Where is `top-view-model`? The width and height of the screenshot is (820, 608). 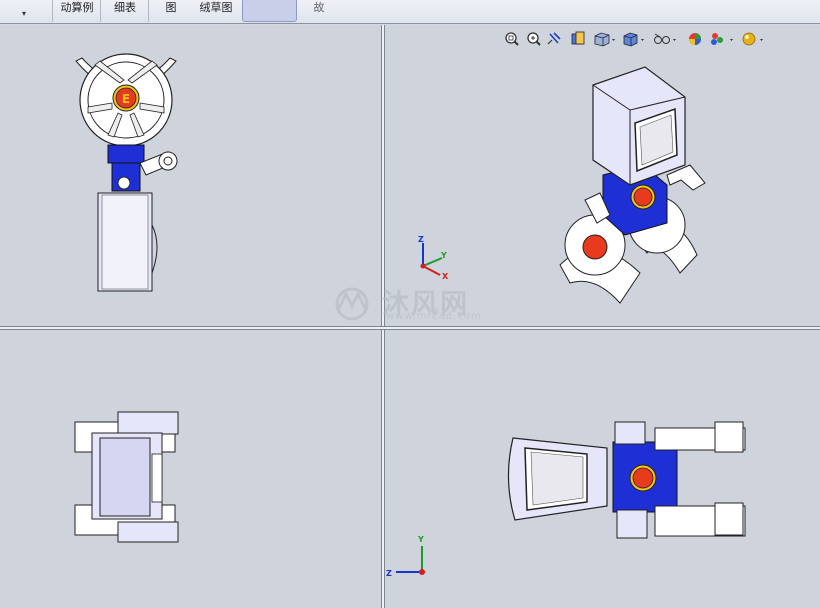
top-view-model is located at coordinates (126, 477).